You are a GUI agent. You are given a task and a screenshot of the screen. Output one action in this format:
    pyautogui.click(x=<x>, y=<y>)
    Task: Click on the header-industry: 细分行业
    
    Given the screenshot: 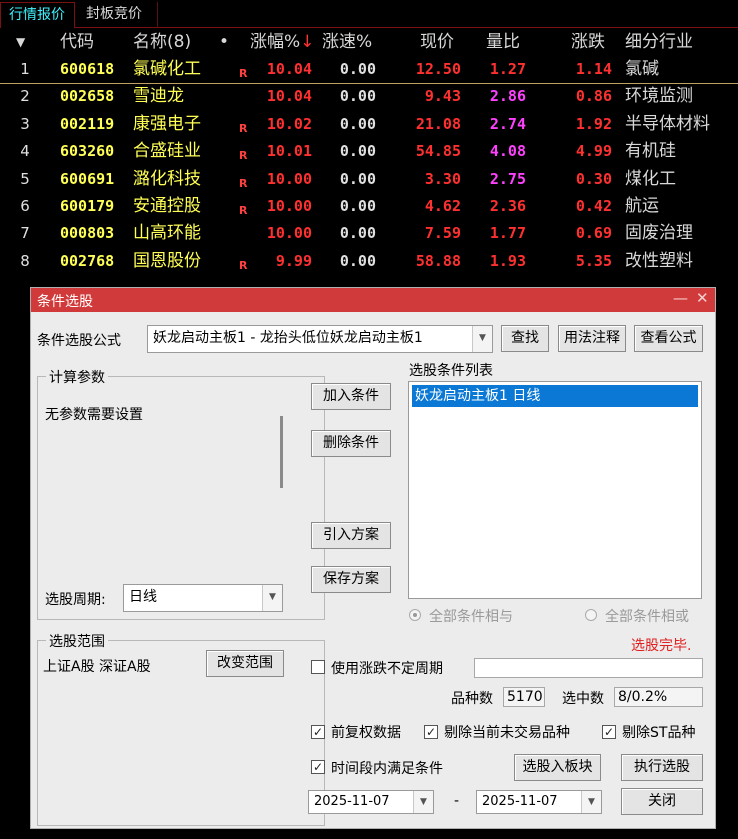 What is the action you would take?
    pyautogui.click(x=659, y=42)
    